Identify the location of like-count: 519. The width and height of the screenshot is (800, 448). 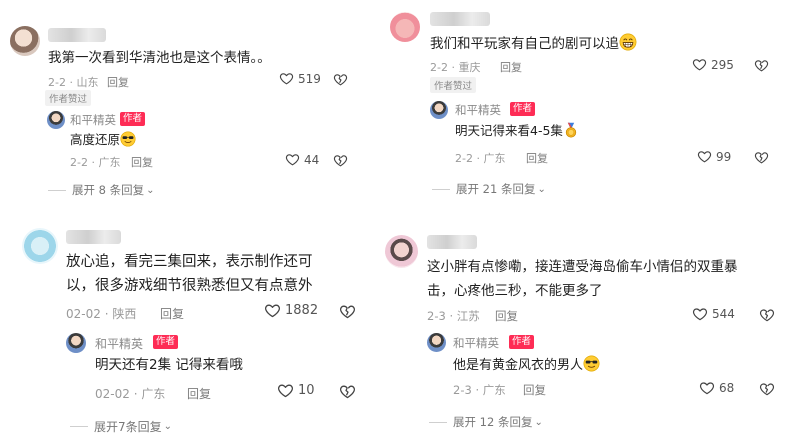
(309, 78).